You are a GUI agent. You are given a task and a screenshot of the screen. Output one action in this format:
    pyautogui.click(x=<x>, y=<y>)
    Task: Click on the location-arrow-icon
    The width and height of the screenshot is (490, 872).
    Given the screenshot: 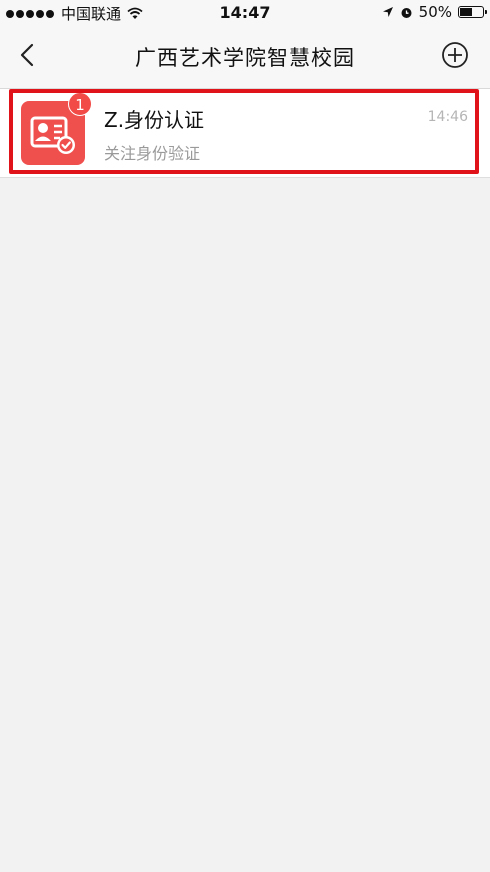 What is the action you would take?
    pyautogui.click(x=387, y=12)
    